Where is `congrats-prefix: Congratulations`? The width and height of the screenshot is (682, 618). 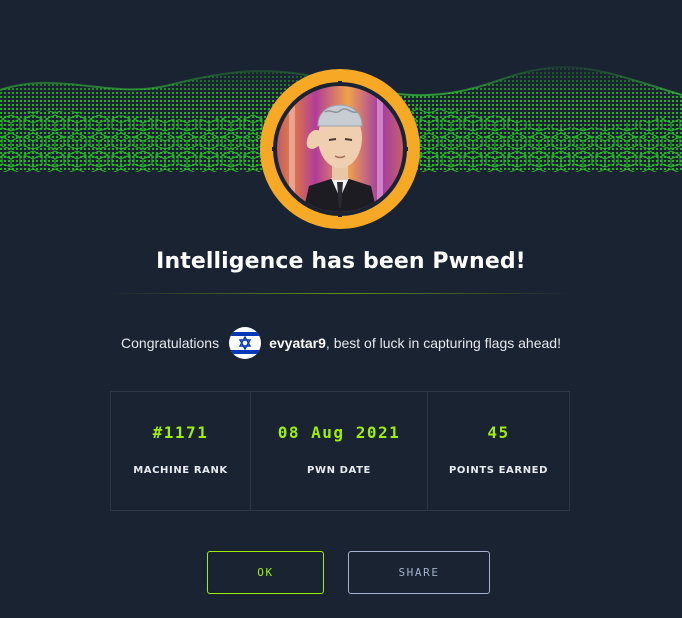 congrats-prefix: Congratulations is located at coordinates (170, 343).